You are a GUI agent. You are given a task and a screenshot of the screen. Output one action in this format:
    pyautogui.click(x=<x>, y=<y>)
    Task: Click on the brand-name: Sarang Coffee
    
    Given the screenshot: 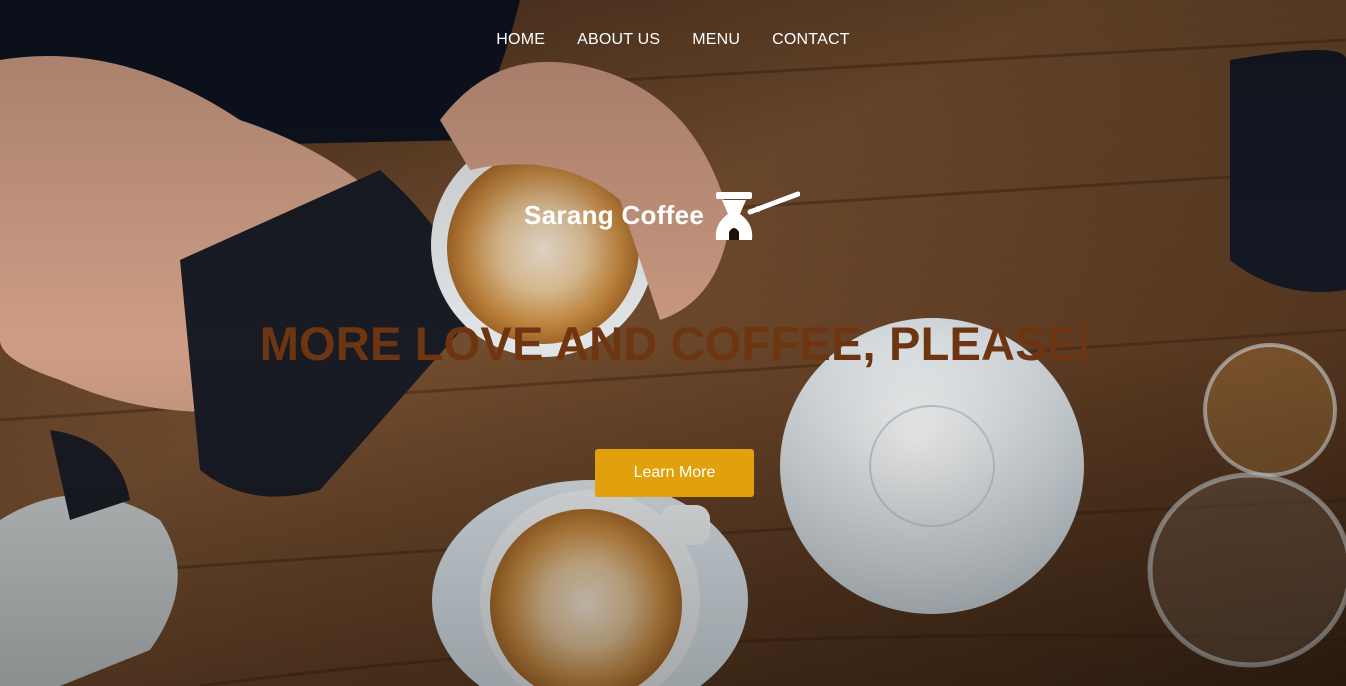 What is the action you would take?
    pyautogui.click(x=614, y=214)
    